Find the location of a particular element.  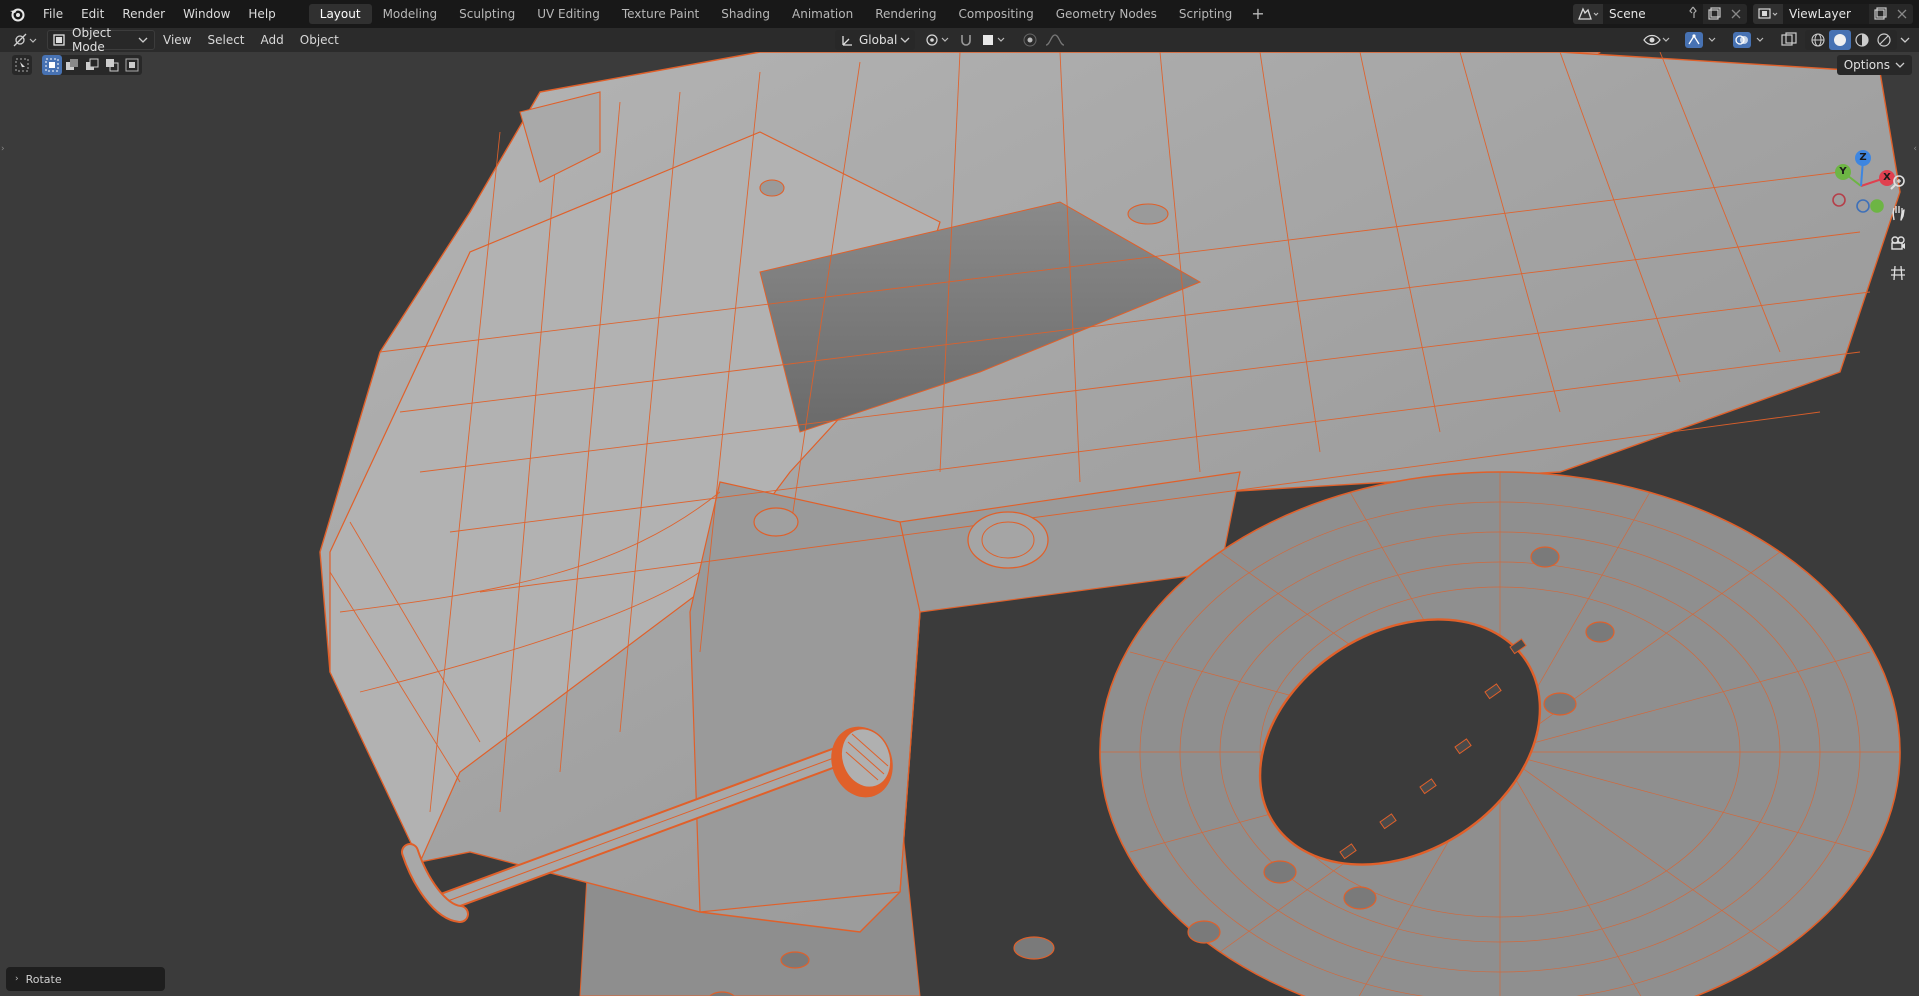

tab-shading: Shading is located at coordinates (745, 14).